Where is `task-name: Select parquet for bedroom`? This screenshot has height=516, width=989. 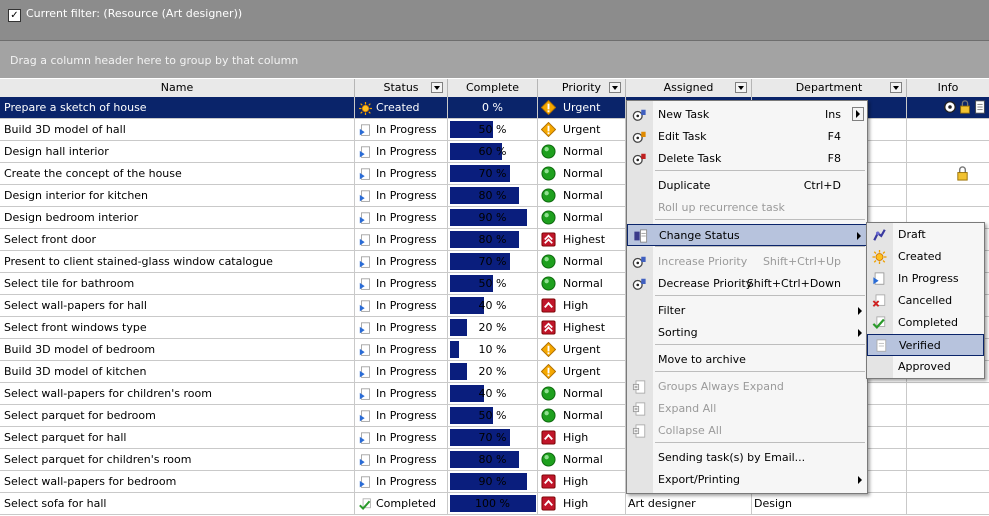
task-name: Select parquet for bedroom is located at coordinates (177, 415).